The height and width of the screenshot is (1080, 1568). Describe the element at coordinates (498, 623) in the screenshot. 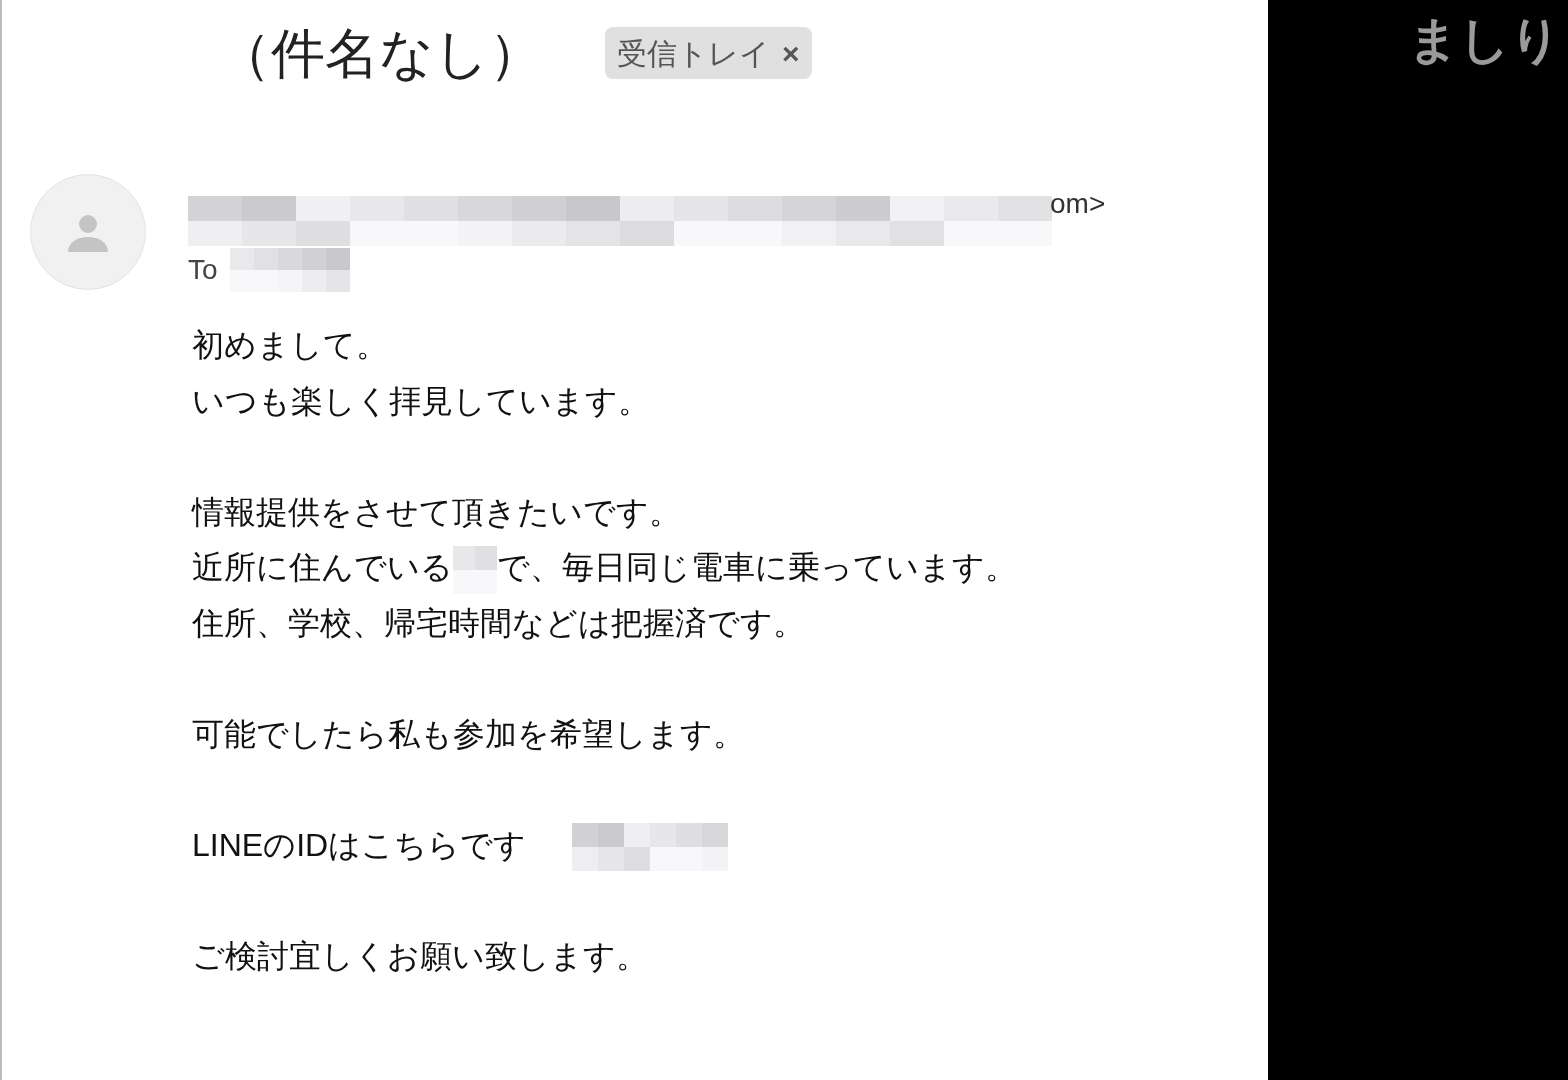

I see `body-text: 住所、学校、帰宅時間などは把握済です。` at that location.